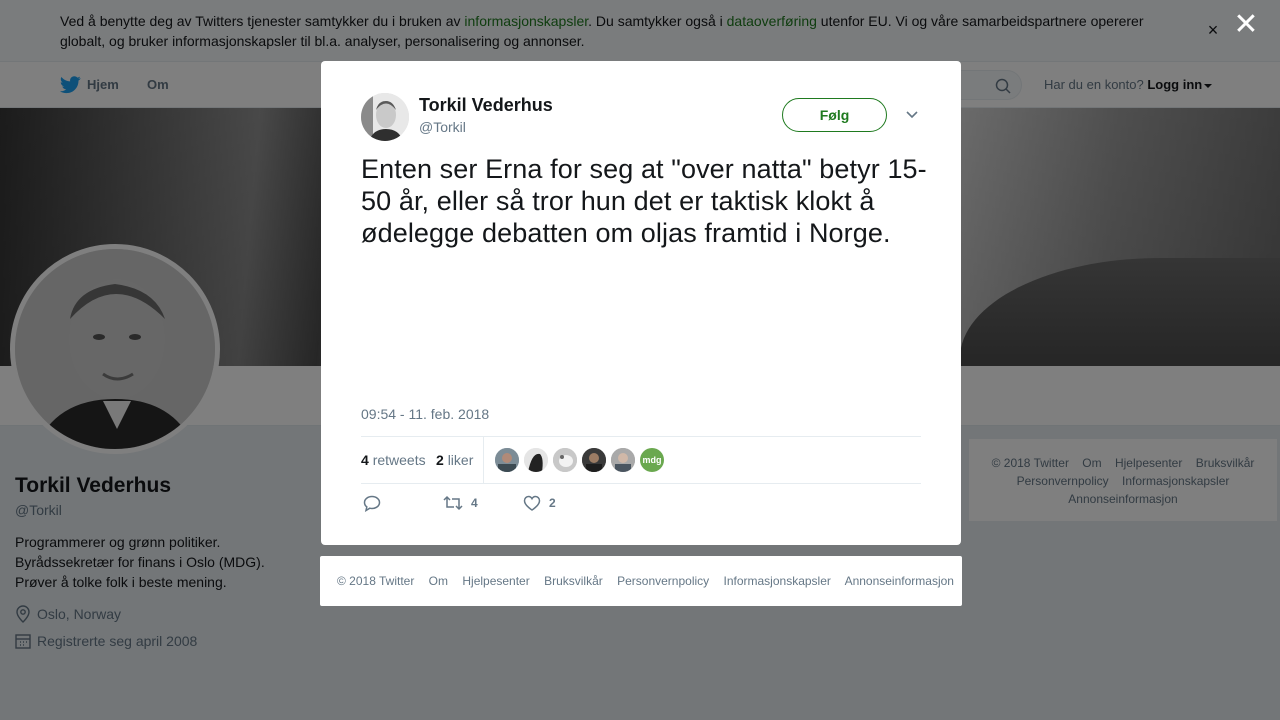 This screenshot has width=1280, height=720. I want to click on retweets-label: retweets, so click(399, 460).